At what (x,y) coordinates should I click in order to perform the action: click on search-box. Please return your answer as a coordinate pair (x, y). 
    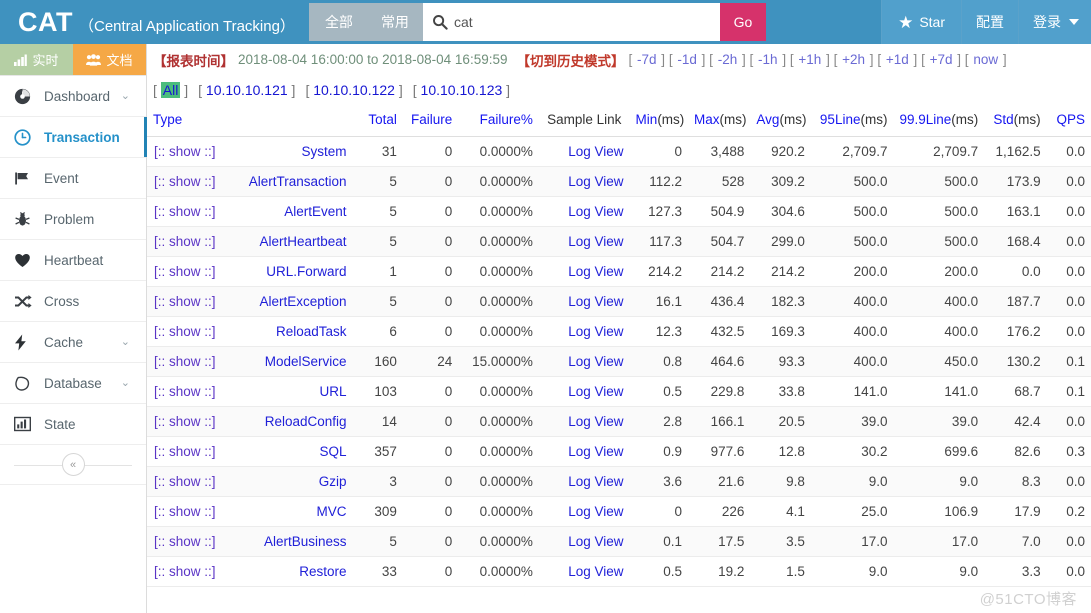
    Looking at the image, I should click on (571, 22).